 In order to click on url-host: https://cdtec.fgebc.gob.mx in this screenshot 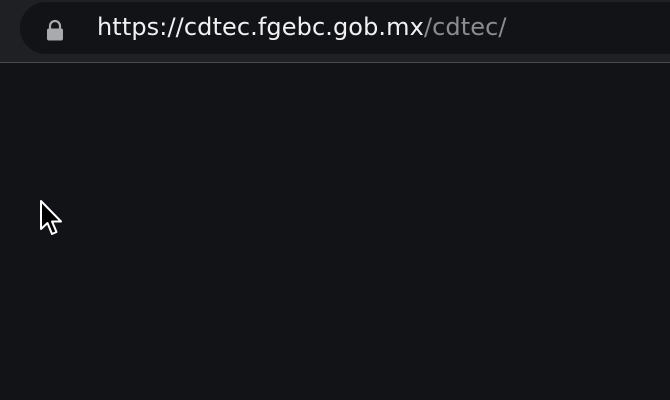, I will do `click(260, 27)`.